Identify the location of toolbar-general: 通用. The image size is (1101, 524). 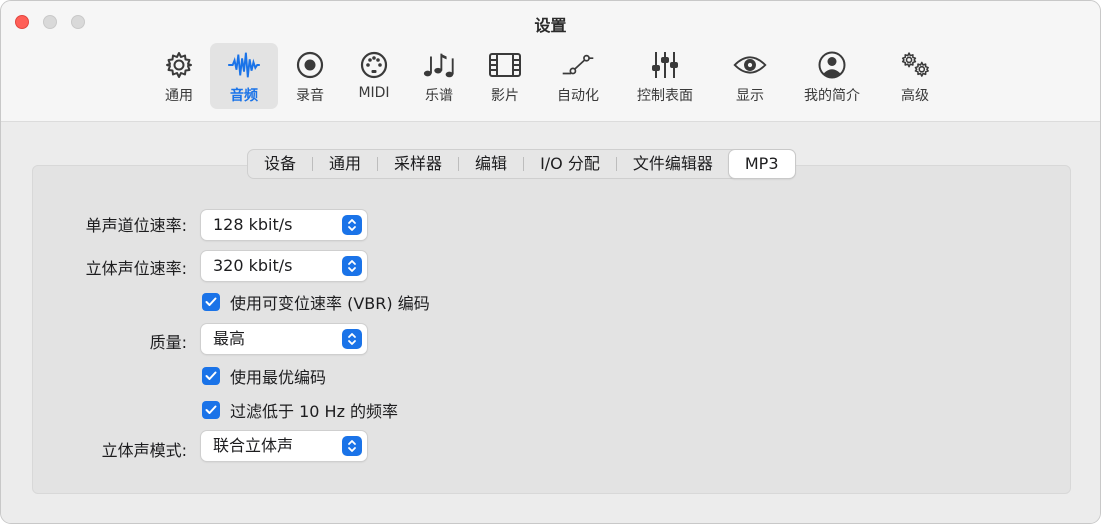
(179, 76).